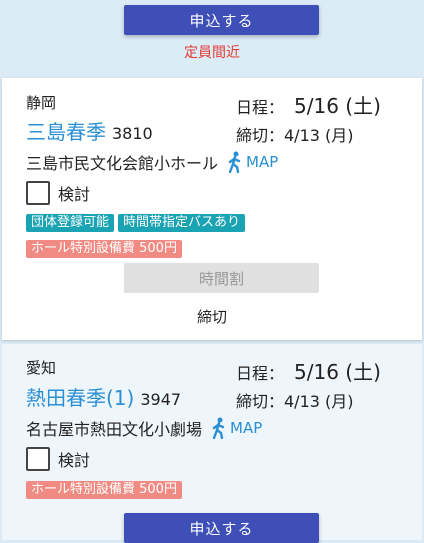  I want to click on venue-row: 名古屋市熱田文化小劇場 MAP, so click(144, 428).